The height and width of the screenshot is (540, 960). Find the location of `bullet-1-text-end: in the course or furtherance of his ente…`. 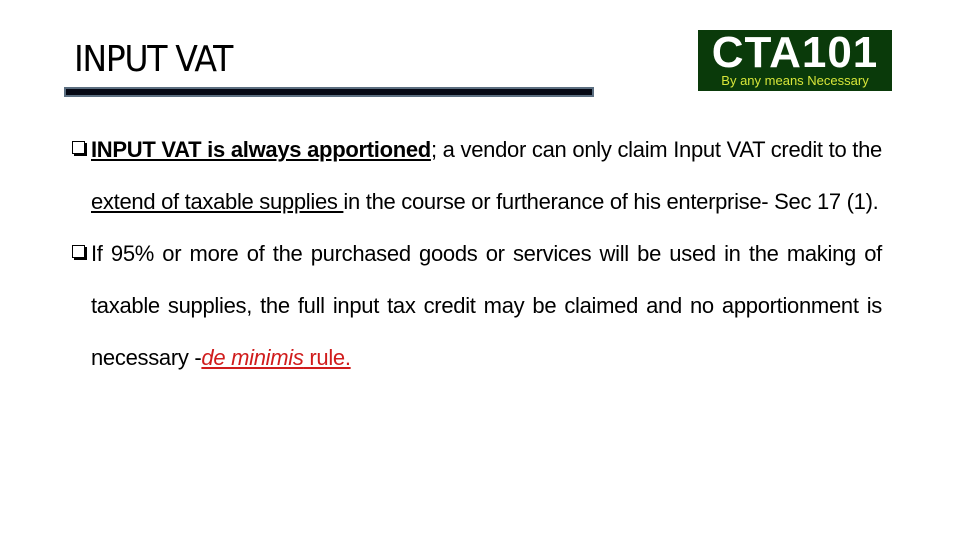

bullet-1-text-end: in the course or furtherance of his ente… is located at coordinates (611, 201).